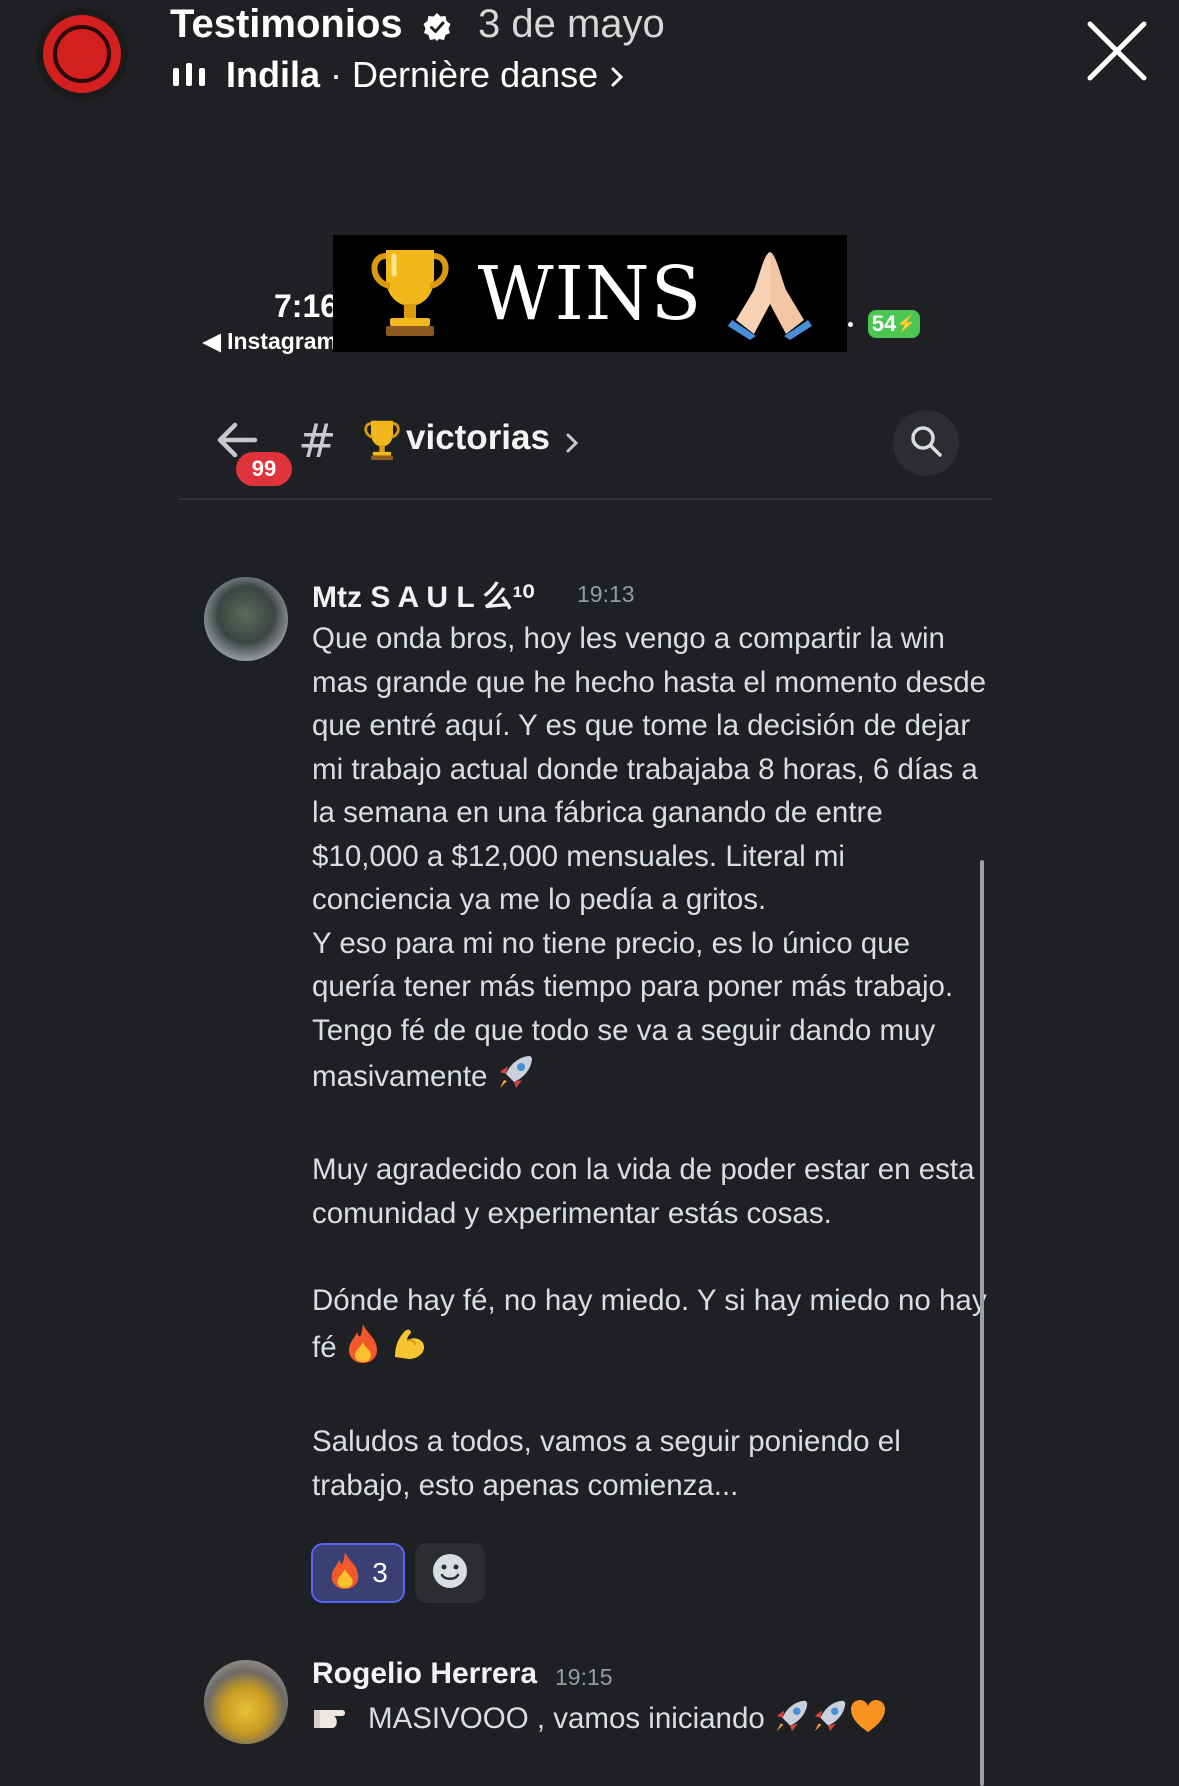 This screenshot has height=1786, width=1179. What do you see at coordinates (424, 1674) in the screenshot?
I see `message-author: Rogelio Herrera` at bounding box center [424, 1674].